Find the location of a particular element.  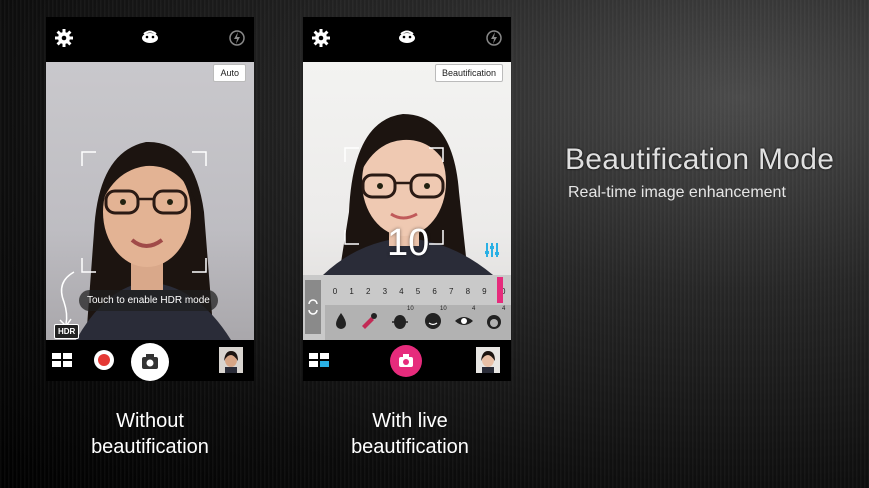

slider-tick: 0 is located at coordinates (335, 291).